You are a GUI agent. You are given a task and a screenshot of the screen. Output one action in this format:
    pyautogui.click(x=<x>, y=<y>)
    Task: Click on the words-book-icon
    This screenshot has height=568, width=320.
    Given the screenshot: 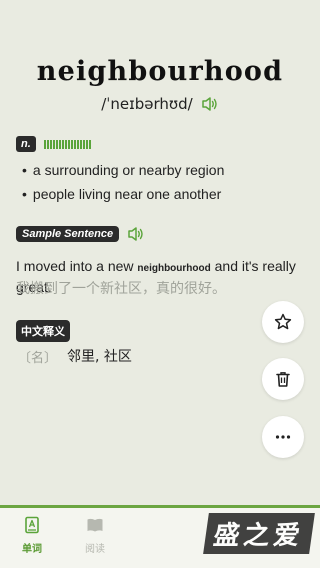 What is the action you would take?
    pyautogui.click(x=32, y=525)
    